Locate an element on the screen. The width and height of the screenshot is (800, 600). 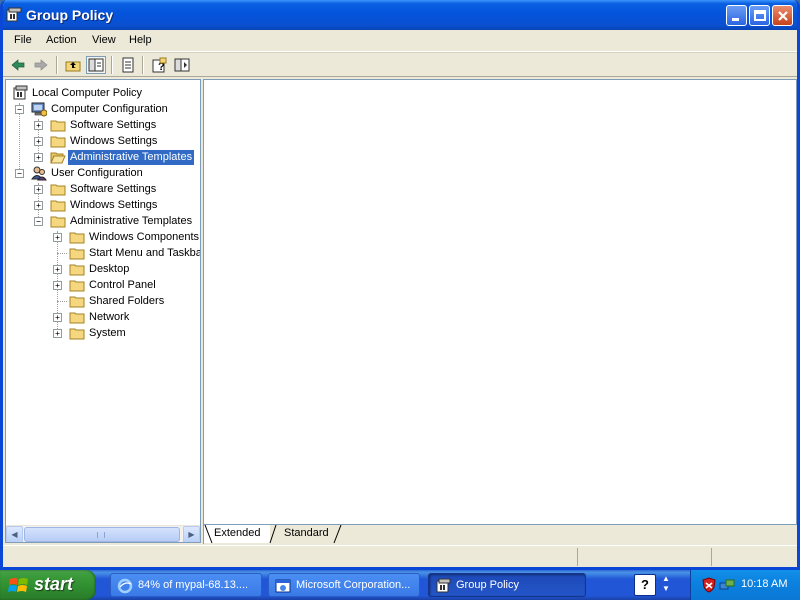
show-hide-action-pane-button is located at coordinates (182, 65).